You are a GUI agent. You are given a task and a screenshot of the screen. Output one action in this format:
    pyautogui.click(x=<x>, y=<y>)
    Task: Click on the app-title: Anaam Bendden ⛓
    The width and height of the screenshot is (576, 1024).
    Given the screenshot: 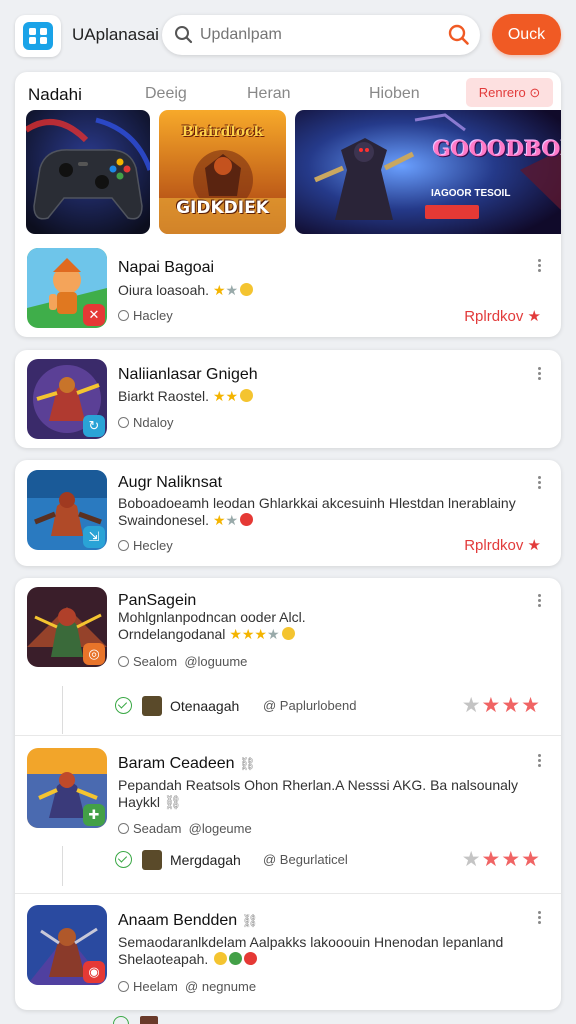 What is the action you would take?
    pyautogui.click(x=188, y=920)
    